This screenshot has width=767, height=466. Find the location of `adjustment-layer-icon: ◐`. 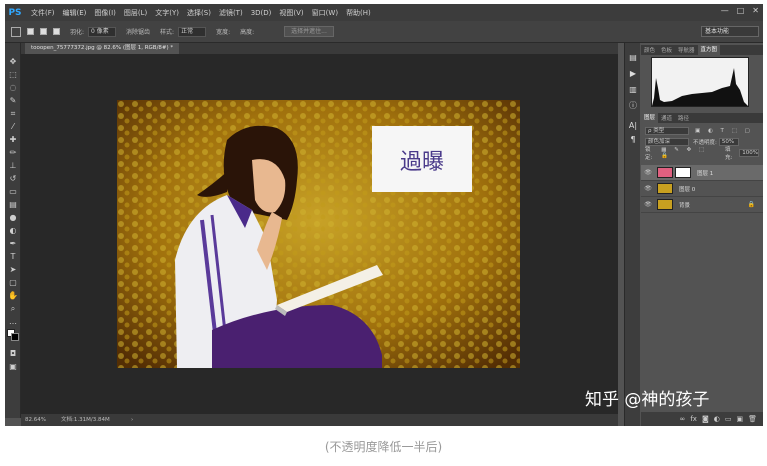

adjustment-layer-icon: ◐ is located at coordinates (717, 419).